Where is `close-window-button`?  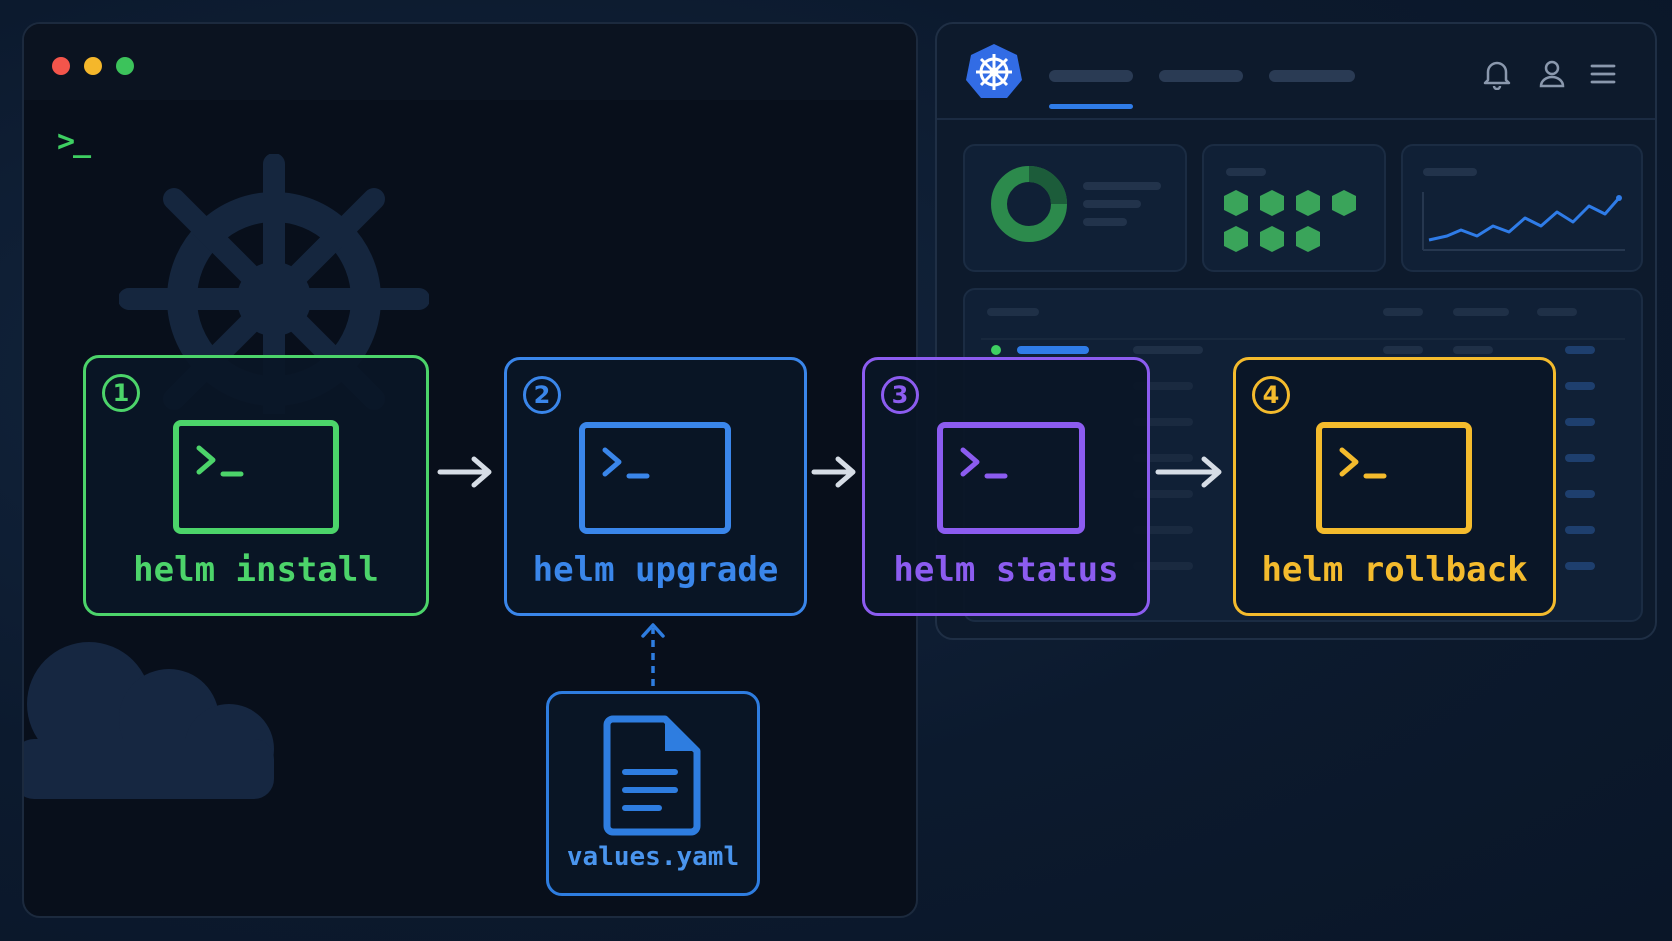 close-window-button is located at coordinates (61, 66).